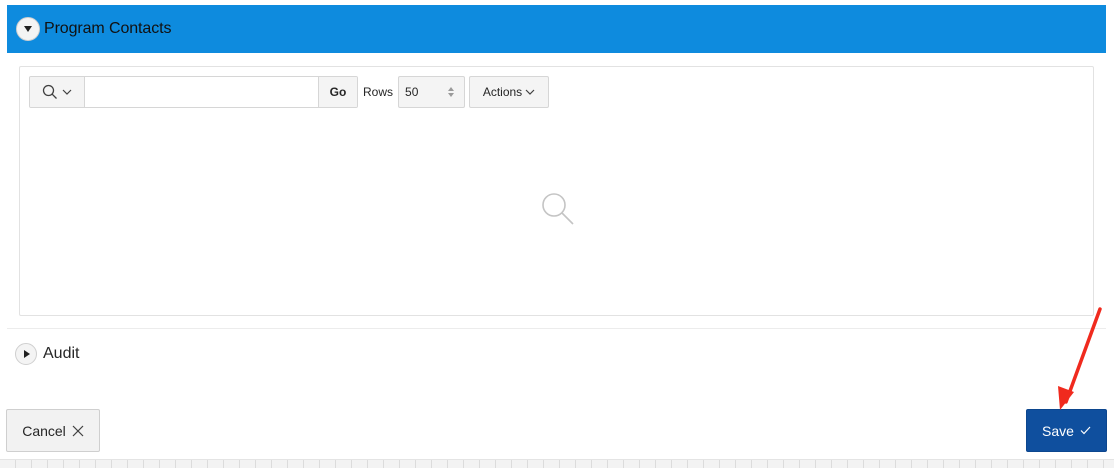  What do you see at coordinates (1080, 358) in the screenshot?
I see `annotation-arrow` at bounding box center [1080, 358].